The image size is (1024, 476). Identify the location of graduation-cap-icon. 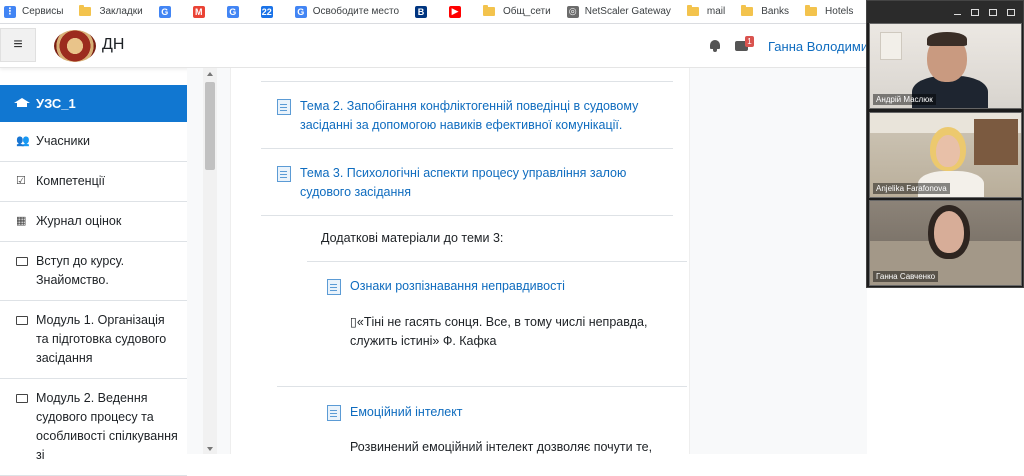
(22, 103).